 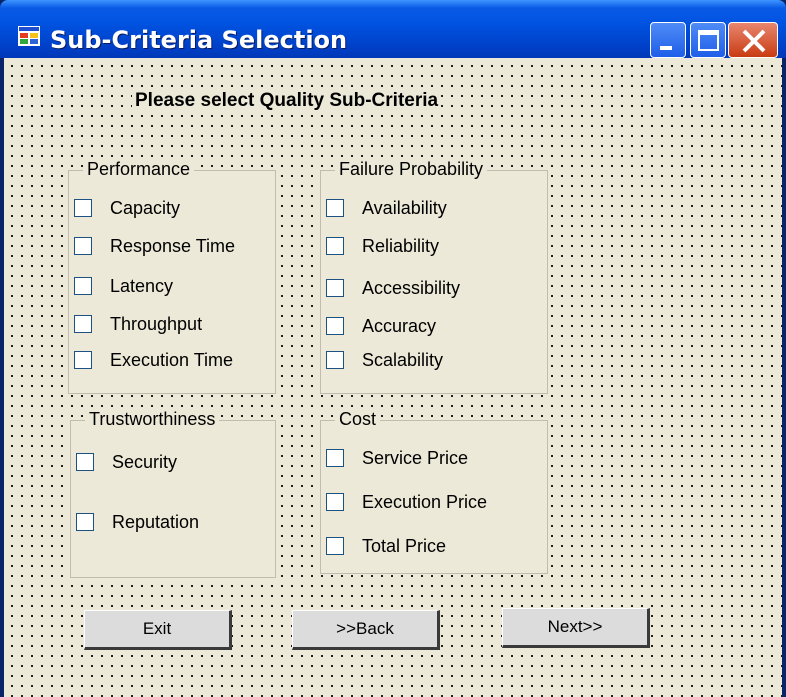 I want to click on minimize-icon, so click(x=666, y=48).